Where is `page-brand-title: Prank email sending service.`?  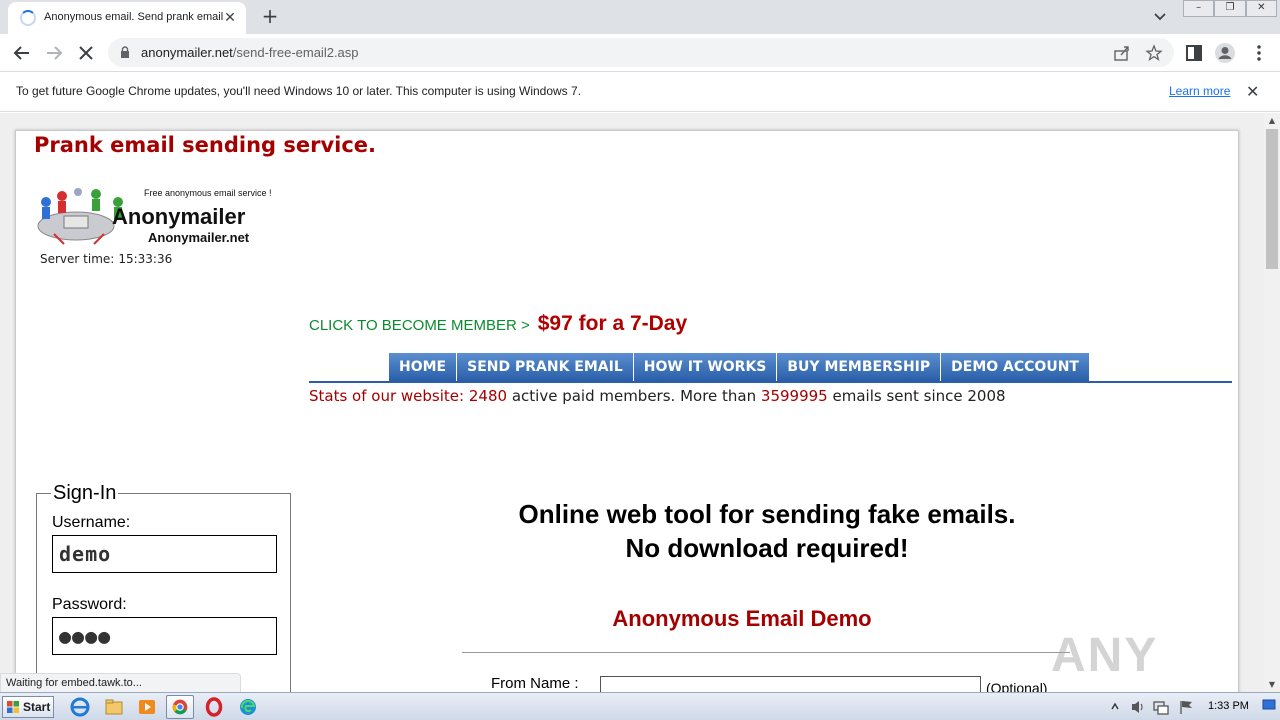
page-brand-title: Prank email sending service. is located at coordinates (205, 145).